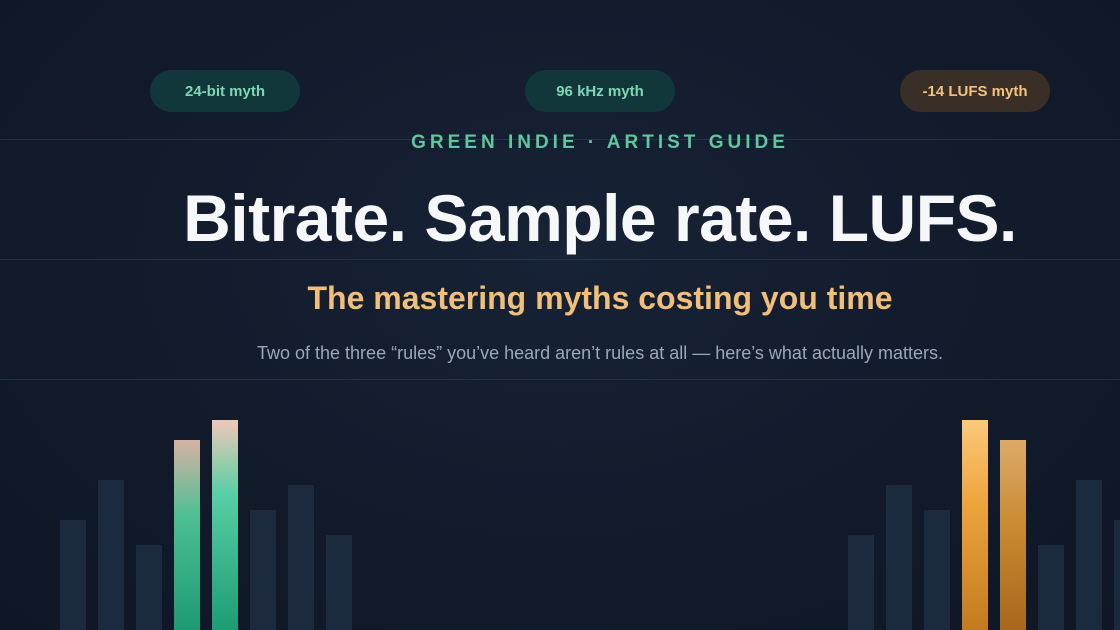 This screenshot has height=630, width=1120. Describe the element at coordinates (560, 259) in the screenshot. I see `divider-middle` at that location.